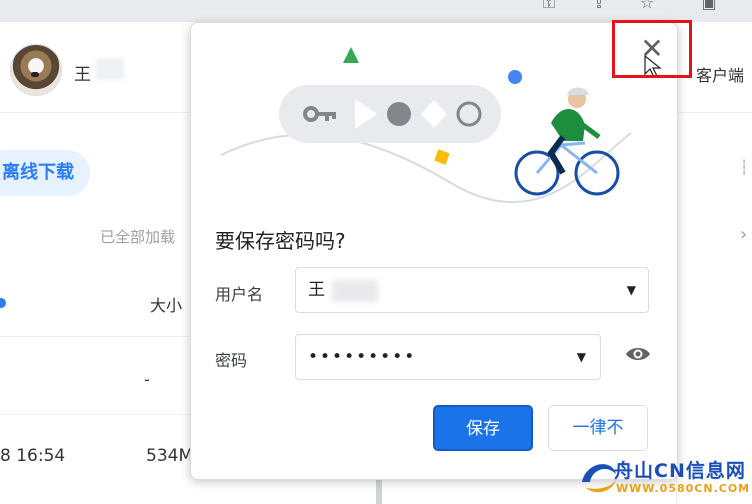 This screenshot has width=752, height=504. What do you see at coordinates (744, 168) in the screenshot?
I see `right-panel-header: ┆` at bounding box center [744, 168].